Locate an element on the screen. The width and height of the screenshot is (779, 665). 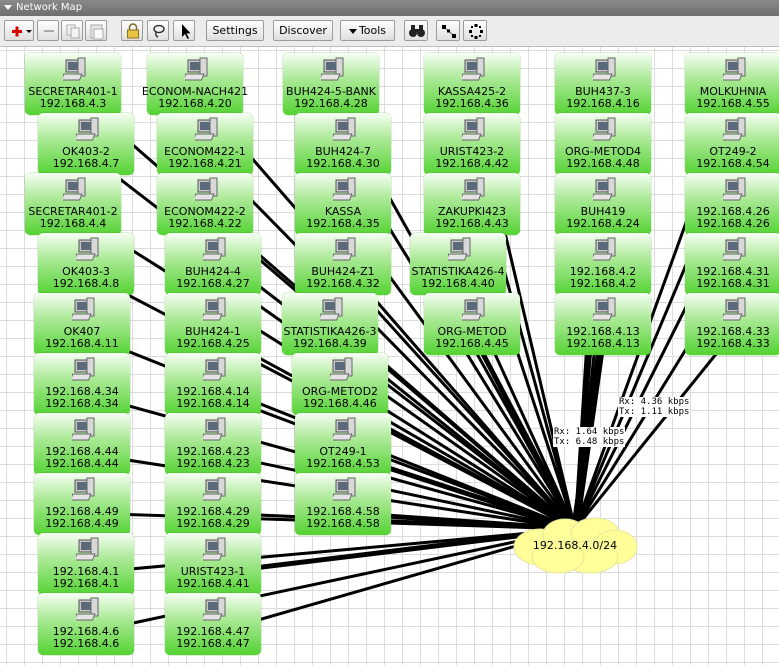
device-node: 192.168.4.6 192.168.4.6 is located at coordinates (86, 624).